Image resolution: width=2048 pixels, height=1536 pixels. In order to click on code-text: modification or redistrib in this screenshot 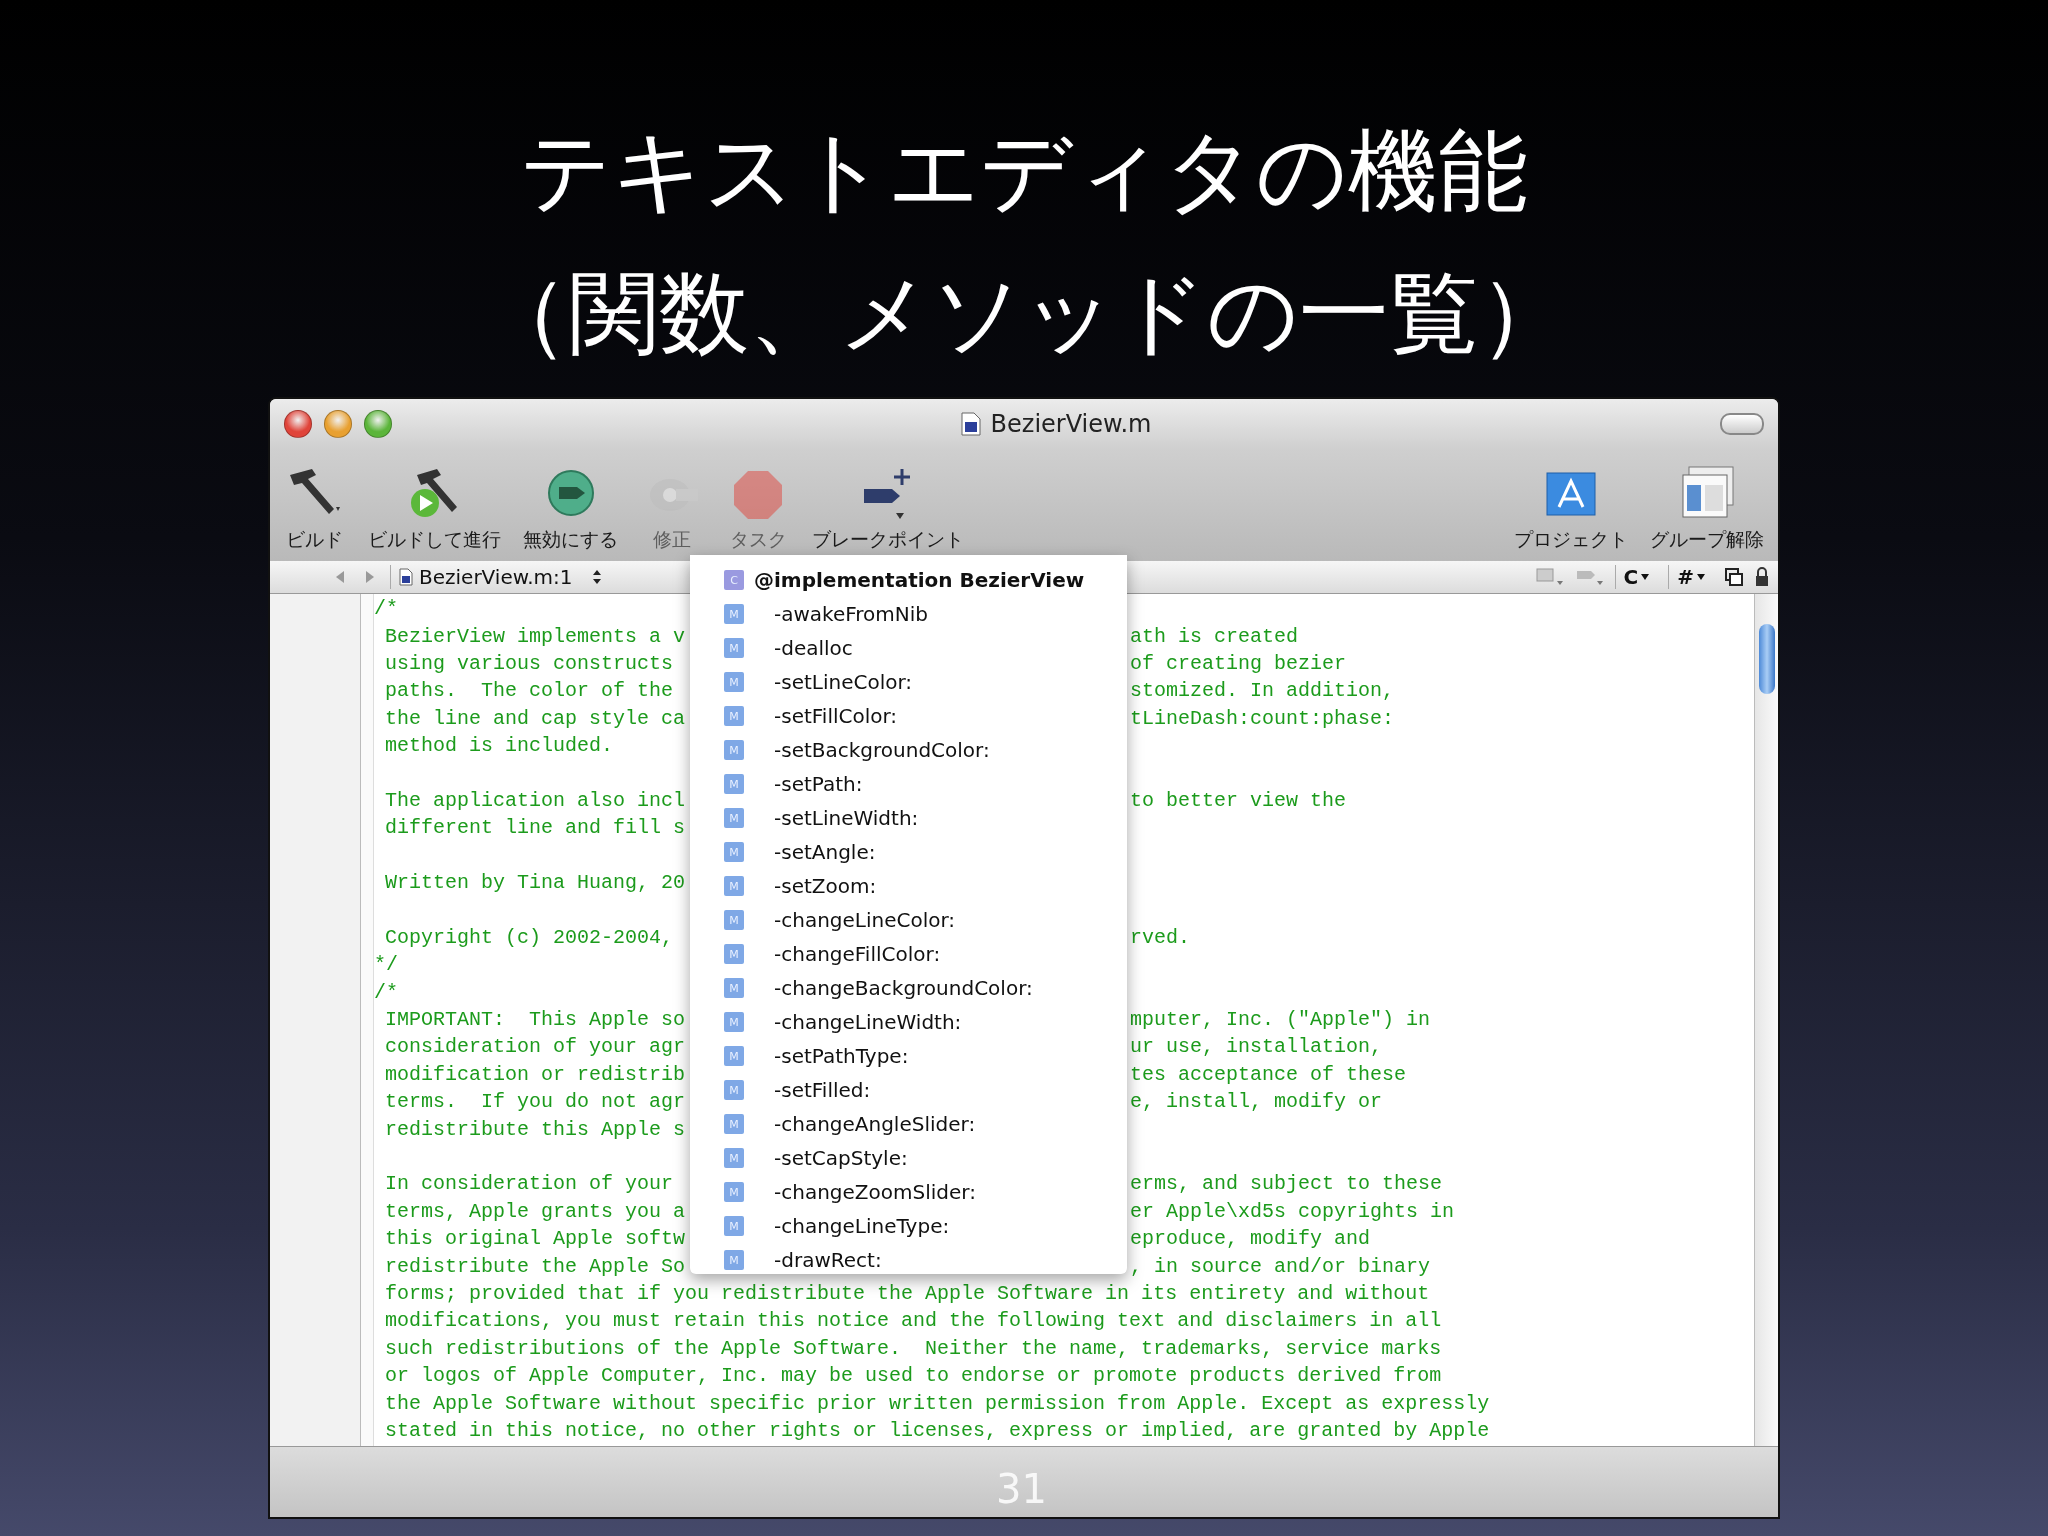, I will do `click(535, 1074)`.